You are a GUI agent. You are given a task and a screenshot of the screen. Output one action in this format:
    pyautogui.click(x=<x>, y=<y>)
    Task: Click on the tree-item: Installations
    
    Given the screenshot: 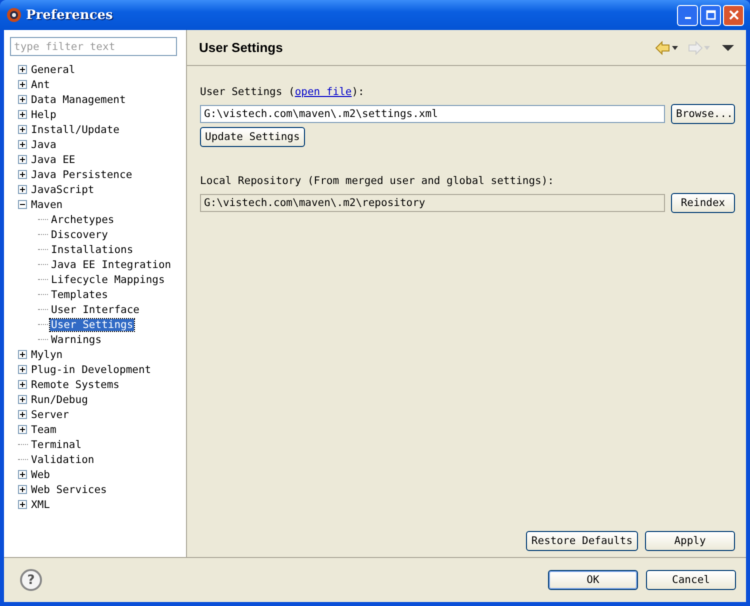 What is the action you would take?
    pyautogui.click(x=92, y=250)
    